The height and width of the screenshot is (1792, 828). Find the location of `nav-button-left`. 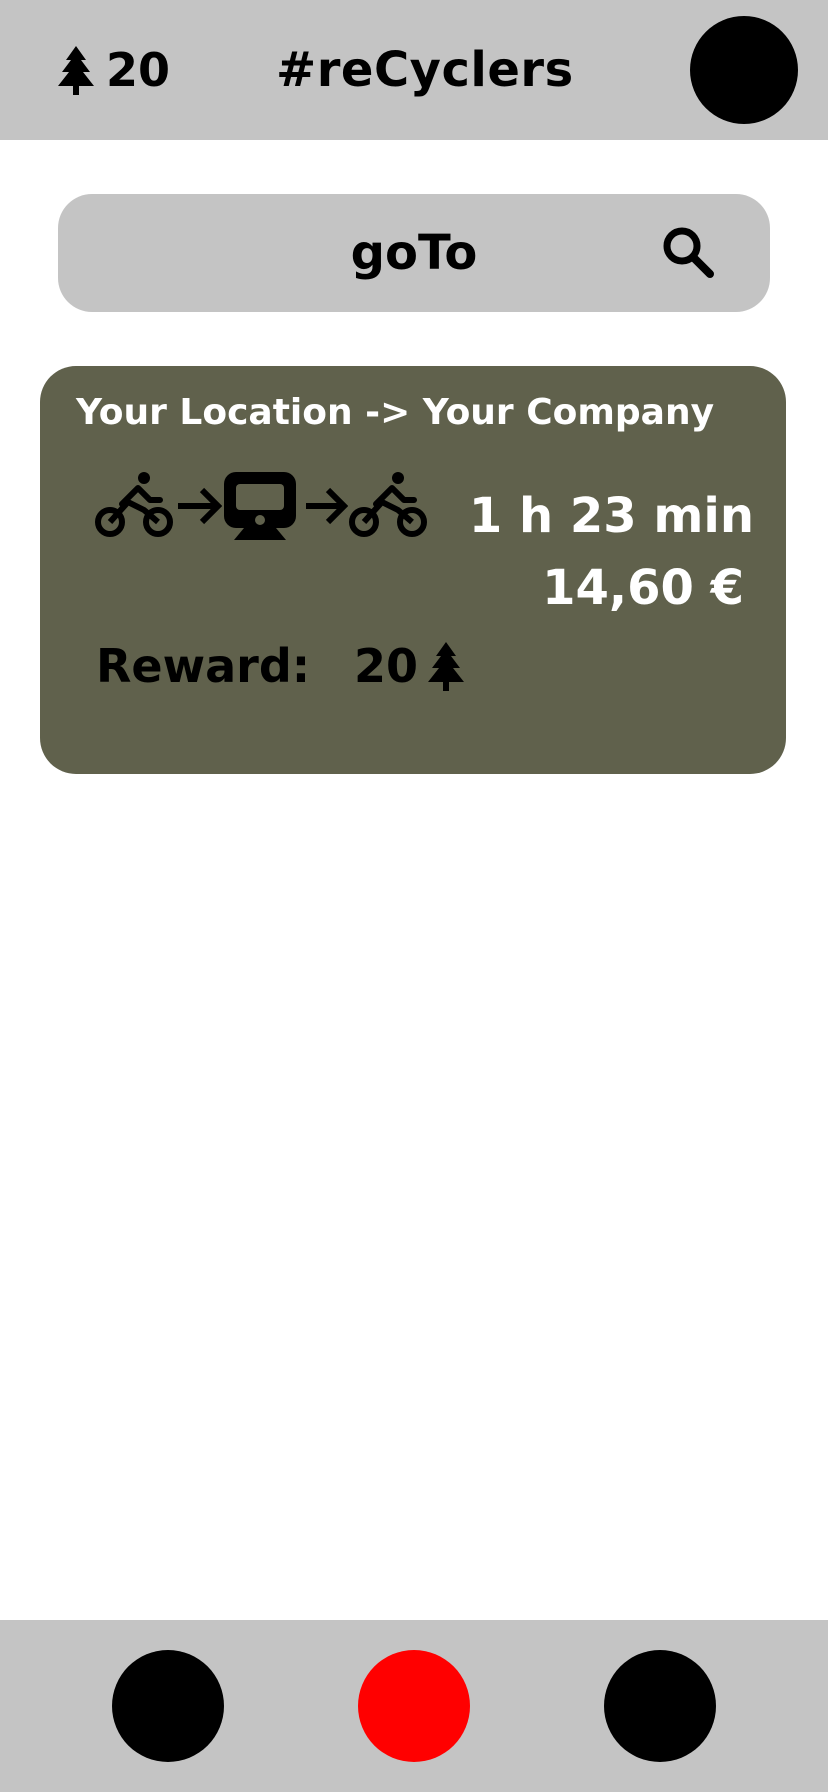

nav-button-left is located at coordinates (168, 1706).